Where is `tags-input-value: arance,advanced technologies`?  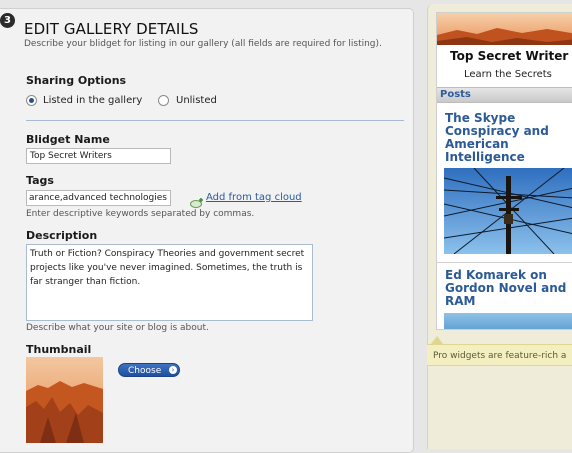
tags-input-value: arance,advanced technologies is located at coordinates (98, 198).